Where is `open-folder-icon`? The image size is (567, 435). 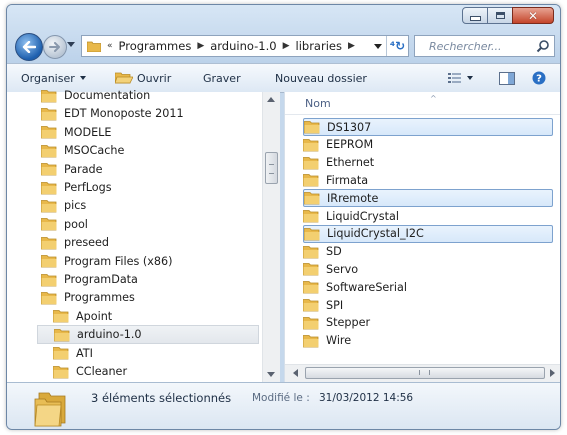
open-folder-icon is located at coordinates (124, 78).